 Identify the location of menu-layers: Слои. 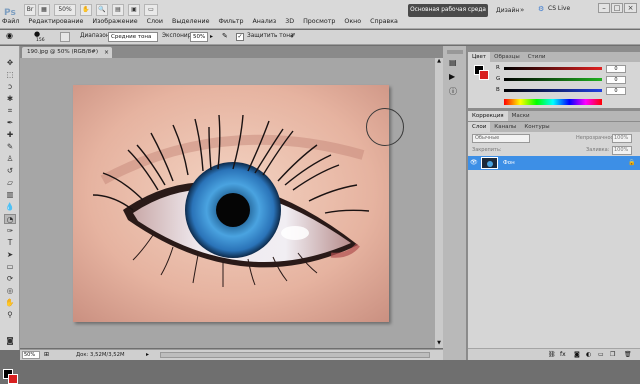
(155, 21).